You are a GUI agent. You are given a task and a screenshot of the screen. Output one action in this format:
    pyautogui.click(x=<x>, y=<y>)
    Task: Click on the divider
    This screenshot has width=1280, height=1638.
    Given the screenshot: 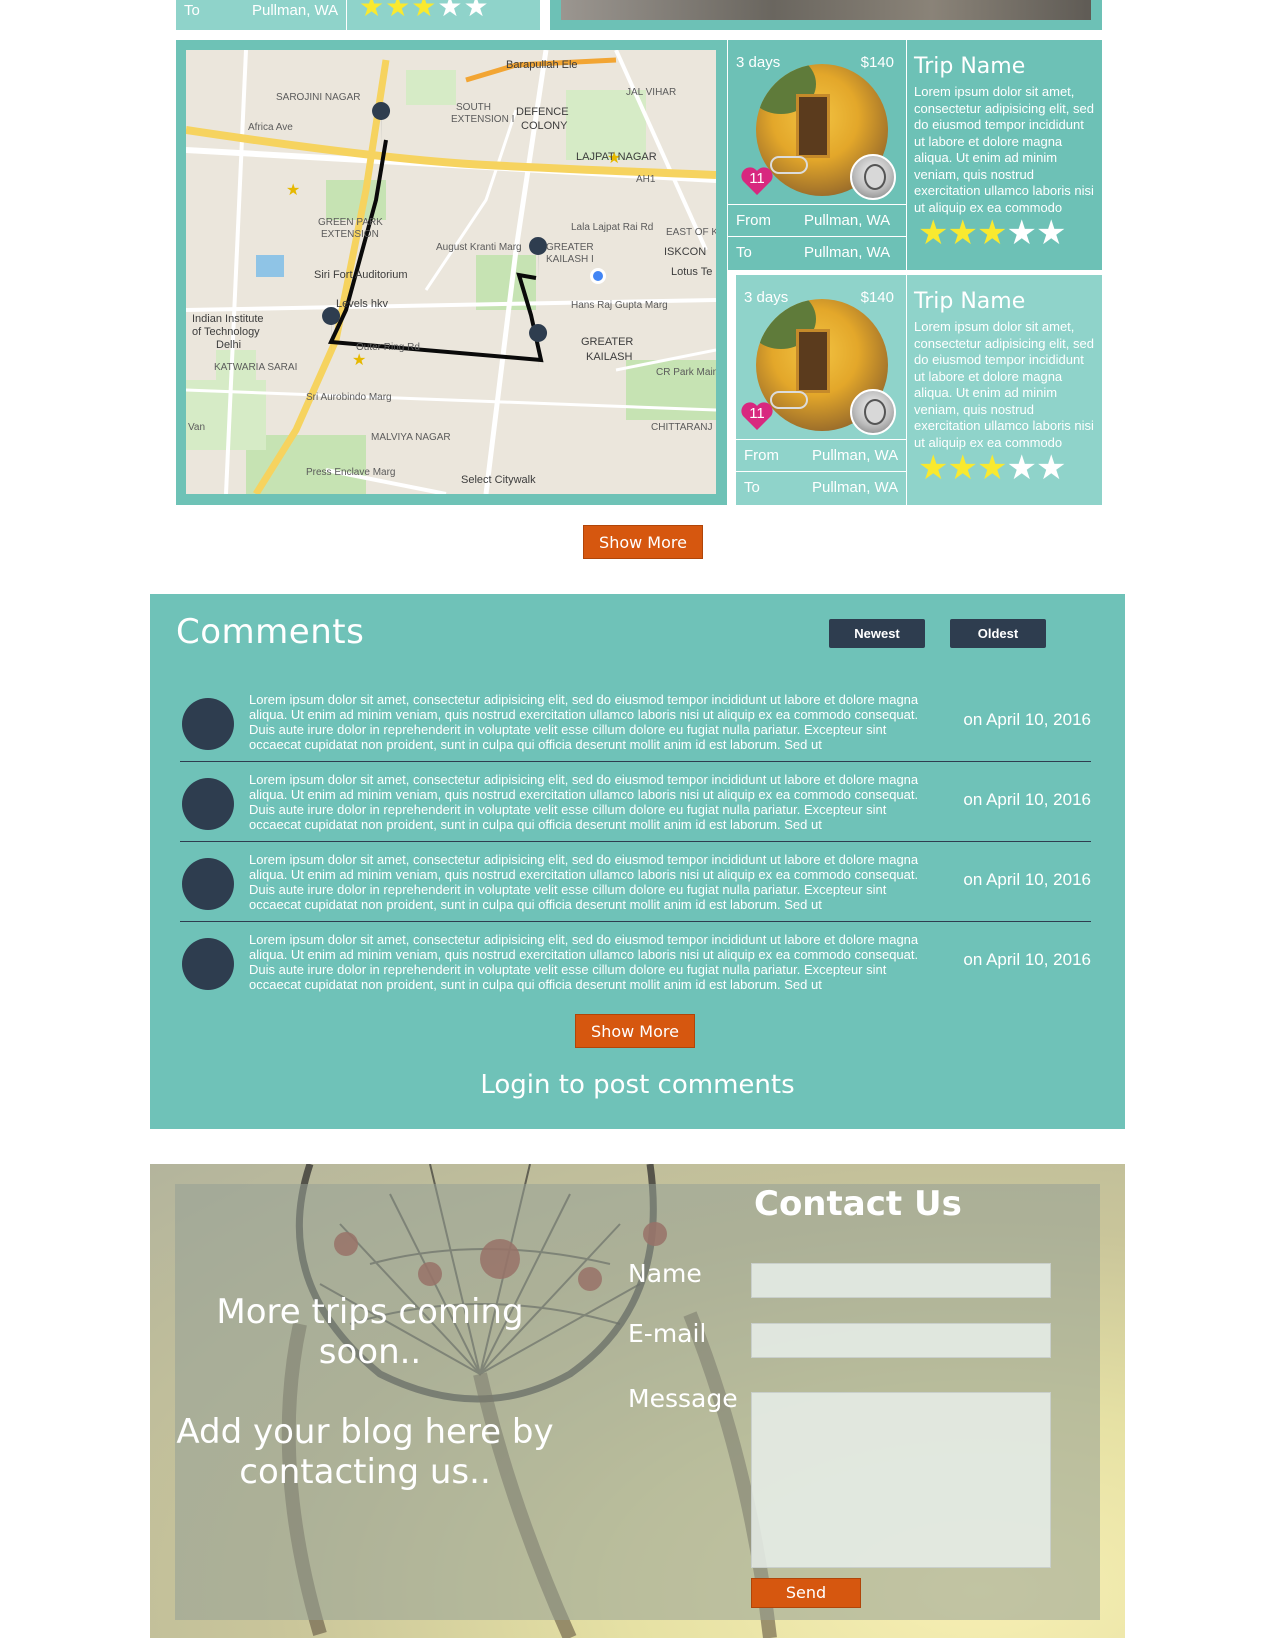 What is the action you would take?
    pyautogui.click(x=346, y=15)
    